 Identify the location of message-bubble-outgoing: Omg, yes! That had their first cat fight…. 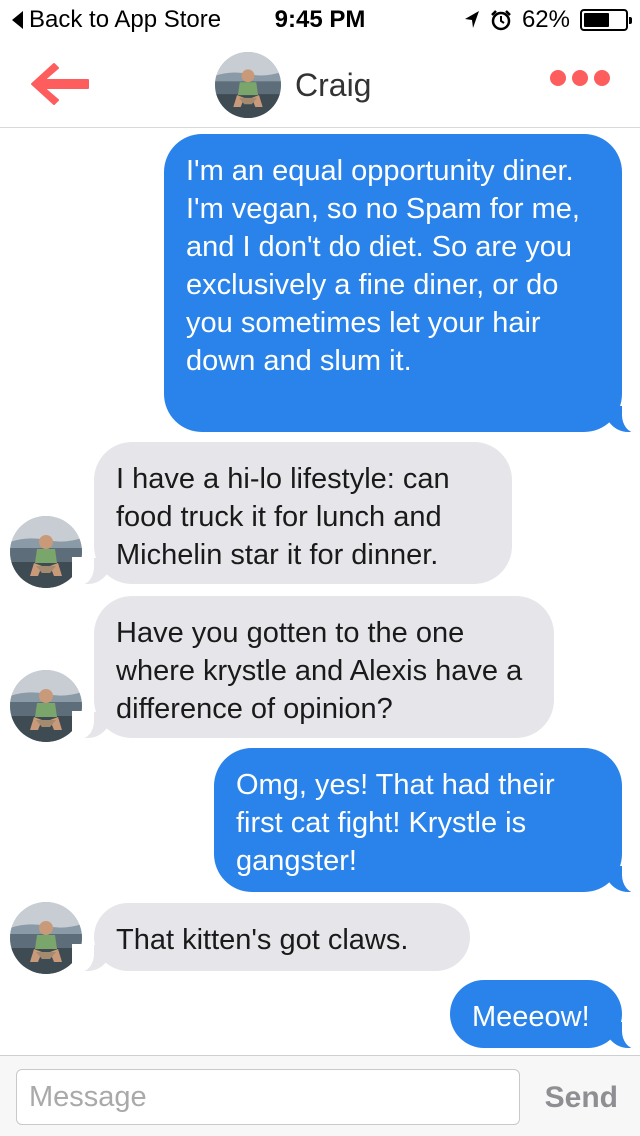
(427, 820).